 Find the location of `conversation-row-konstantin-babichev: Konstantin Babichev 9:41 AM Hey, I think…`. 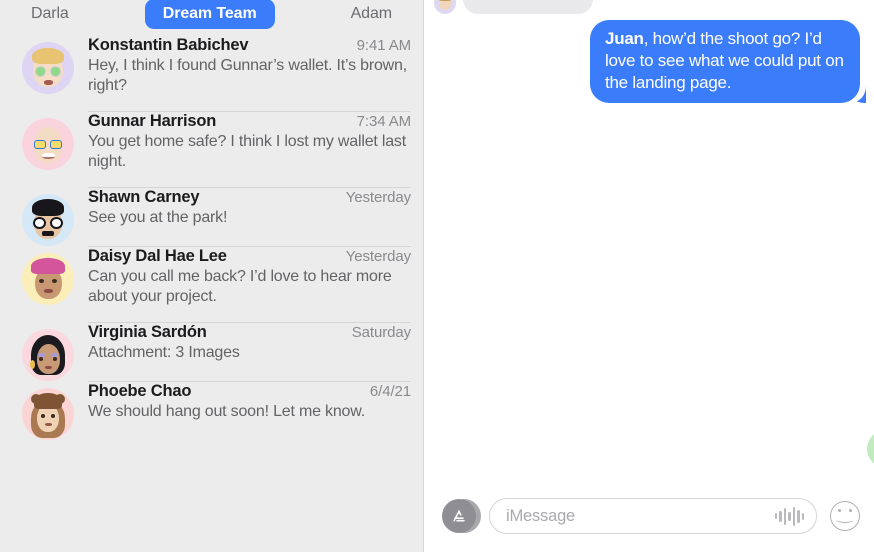

conversation-row-konstantin-babichev: Konstantin Babichev 9:41 AM Hey, I think… is located at coordinates (211, 73).